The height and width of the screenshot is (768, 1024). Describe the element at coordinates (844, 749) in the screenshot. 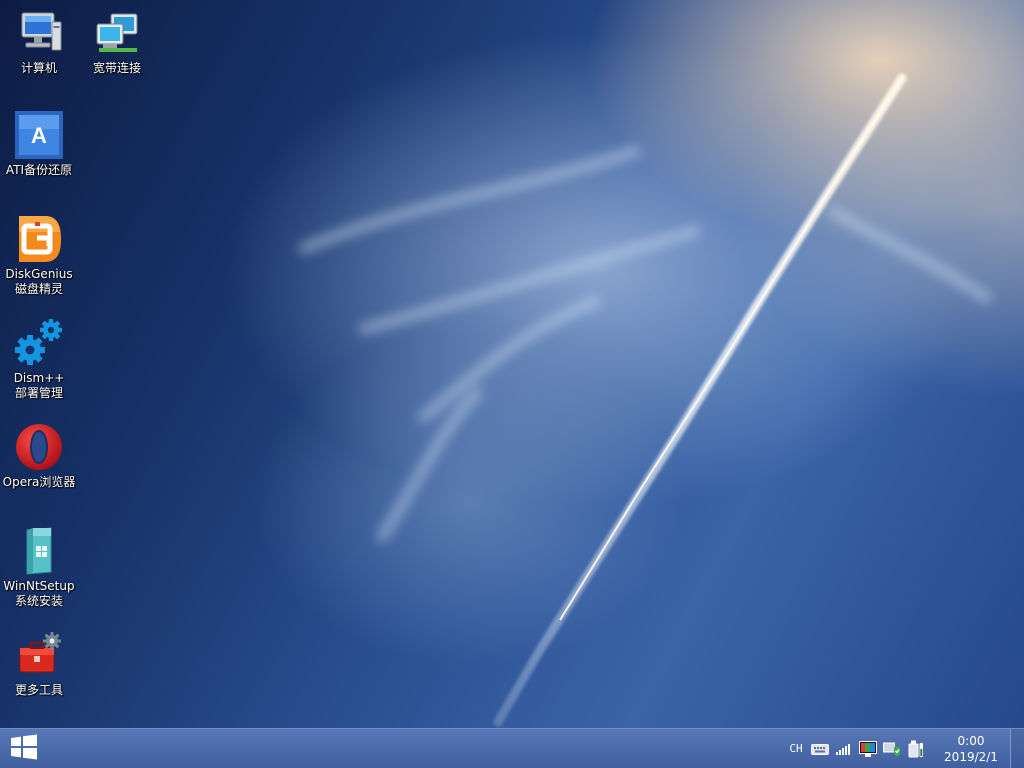

I see `signal-bars-icon` at that location.